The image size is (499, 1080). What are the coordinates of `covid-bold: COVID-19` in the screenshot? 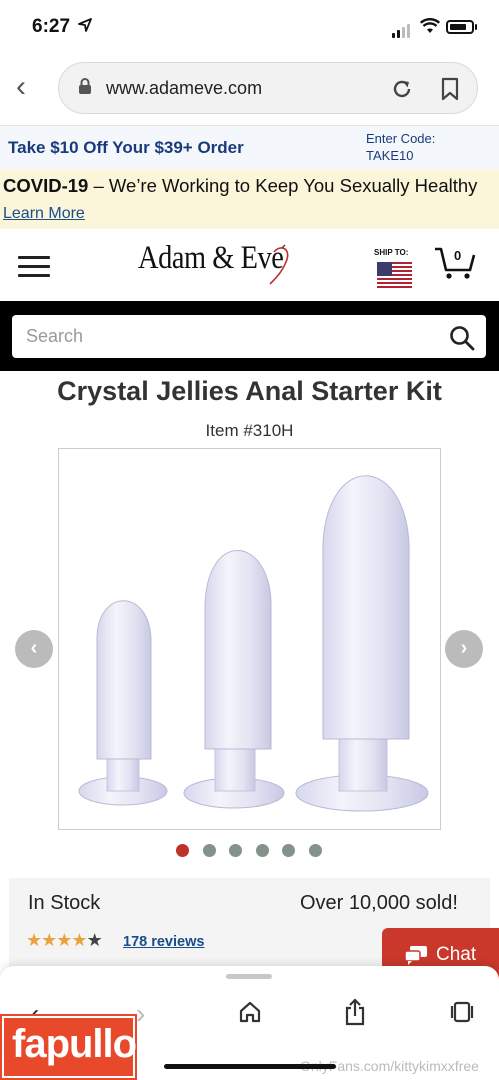 It's located at (46, 185).